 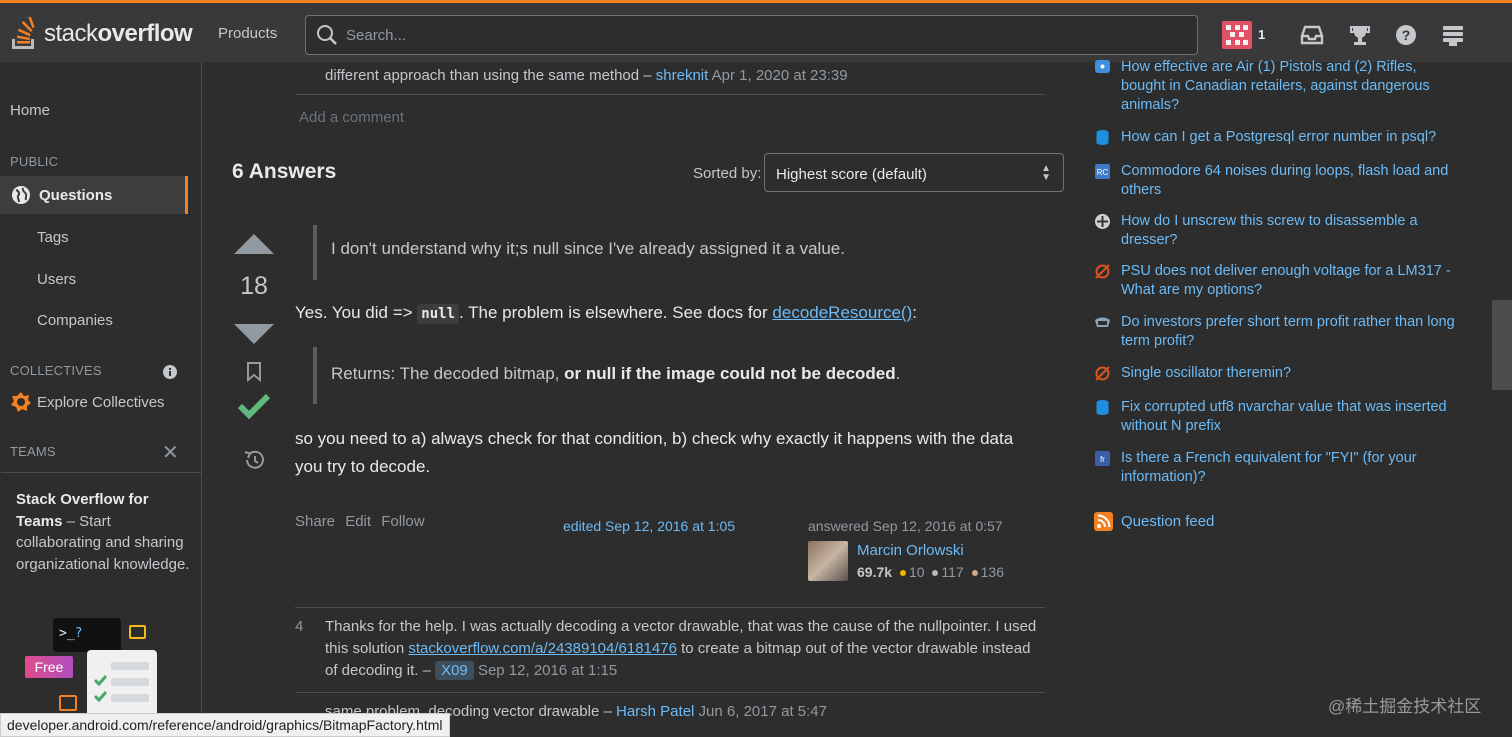 I want to click on money-icon, so click(x=1102, y=322).